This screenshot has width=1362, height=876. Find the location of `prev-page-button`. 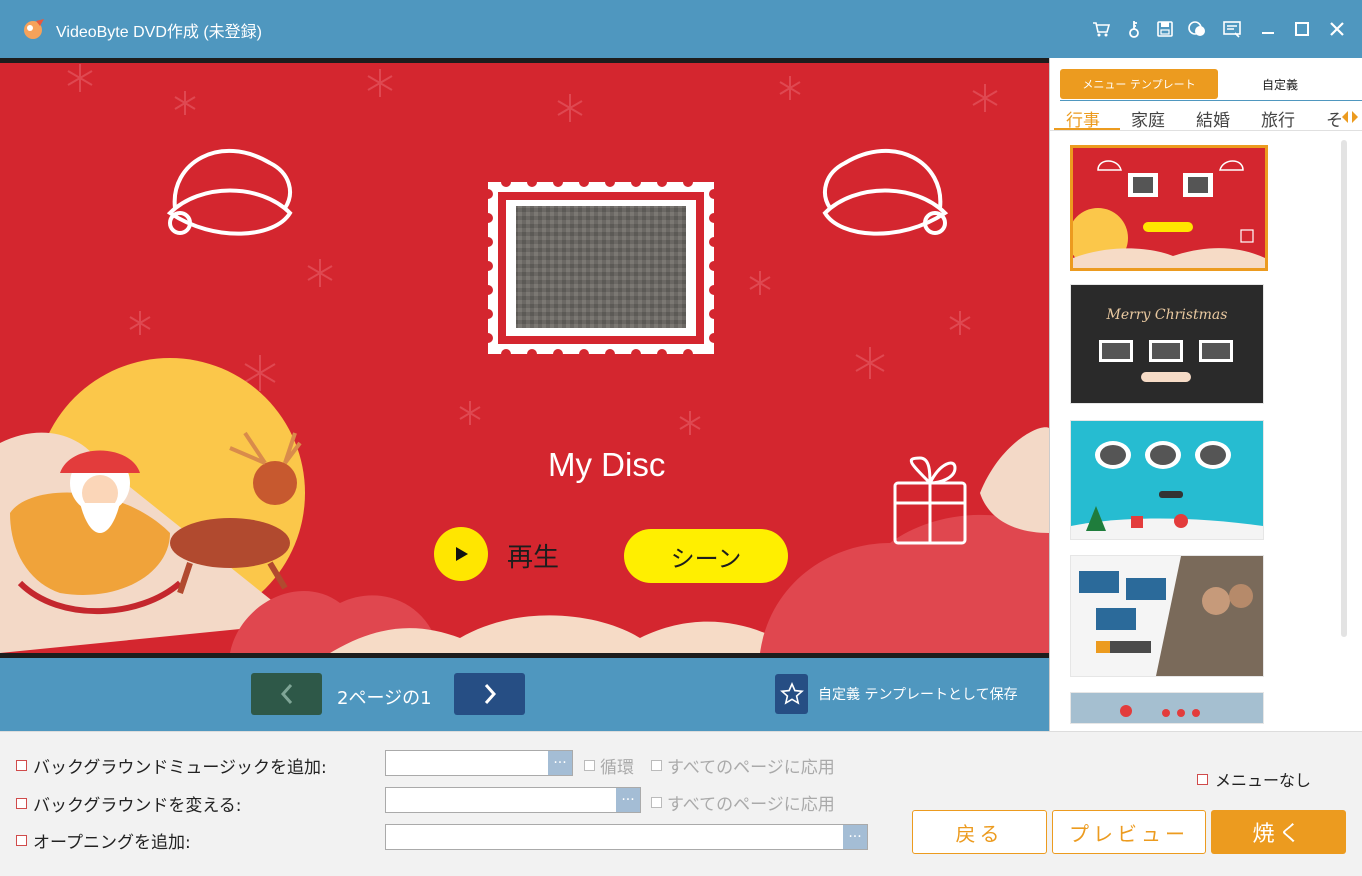

prev-page-button is located at coordinates (286, 694).